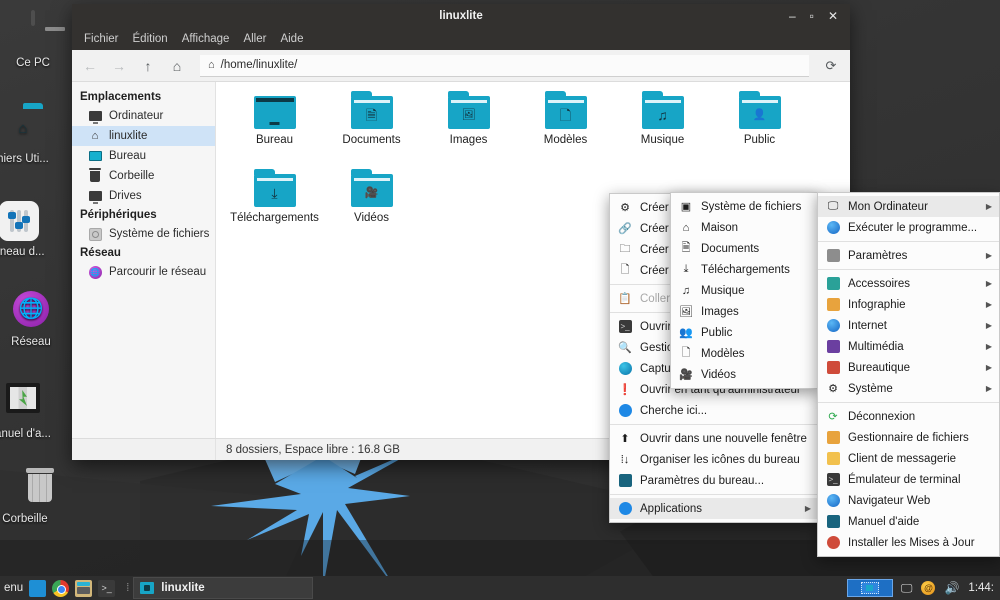  What do you see at coordinates (177, 66) in the screenshot?
I see `home-icon: ⌂` at bounding box center [177, 66].